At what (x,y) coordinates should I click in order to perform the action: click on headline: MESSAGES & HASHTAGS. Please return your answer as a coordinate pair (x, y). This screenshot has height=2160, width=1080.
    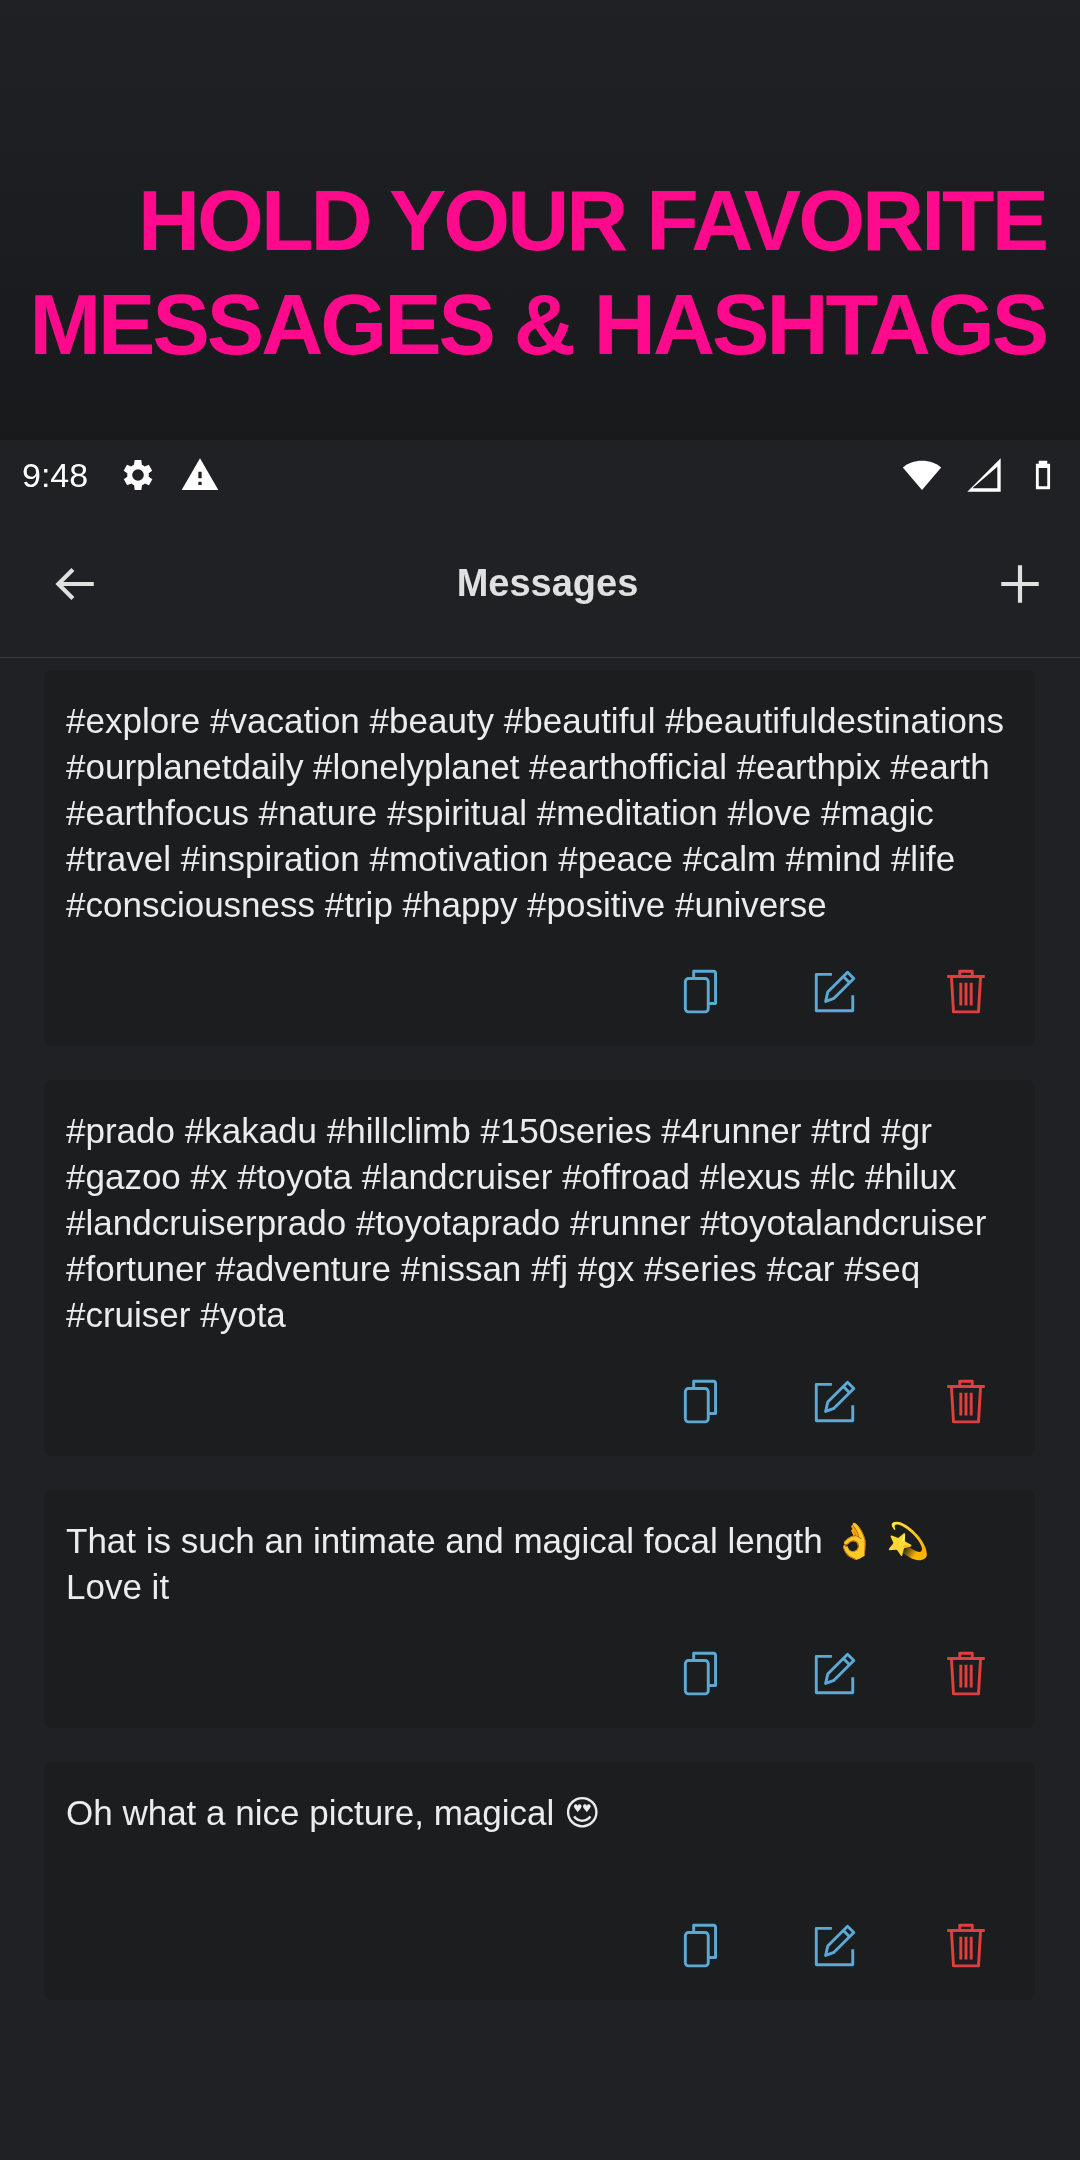
    Looking at the image, I should click on (537, 324).